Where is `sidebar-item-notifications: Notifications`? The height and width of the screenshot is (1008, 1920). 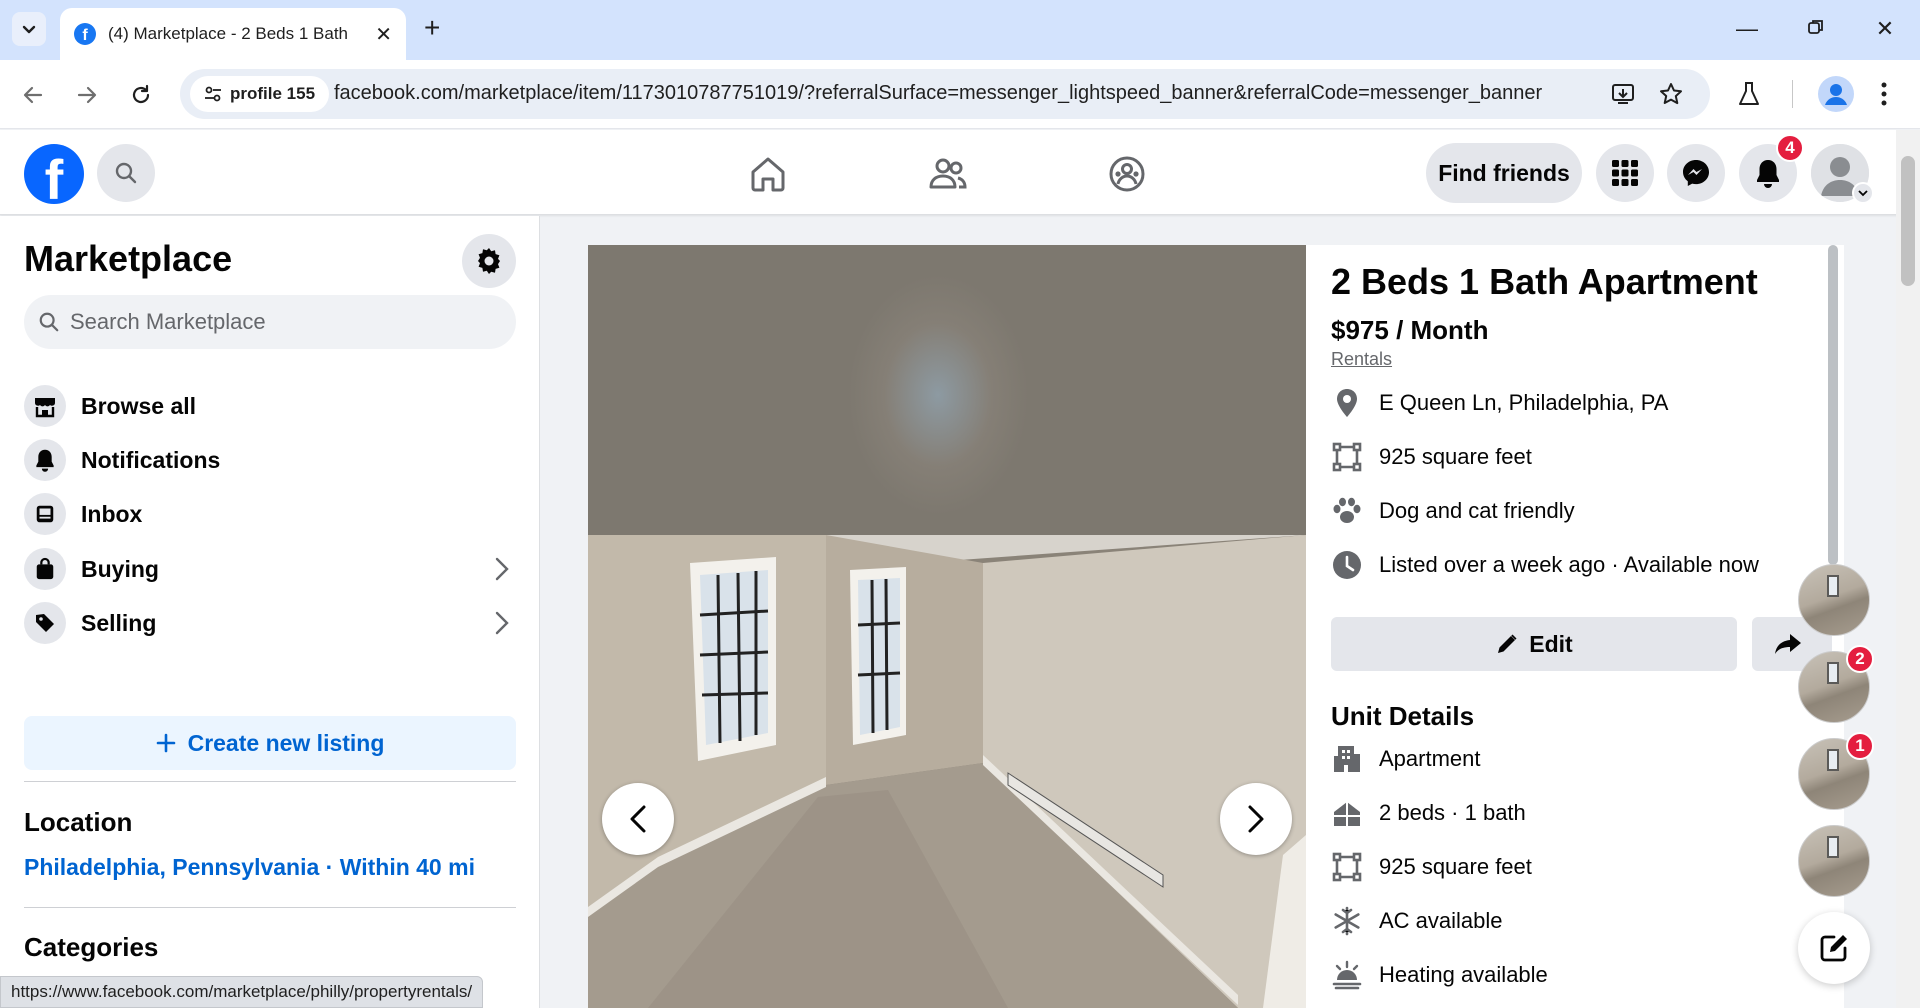 sidebar-item-notifications: Notifications is located at coordinates (270, 460).